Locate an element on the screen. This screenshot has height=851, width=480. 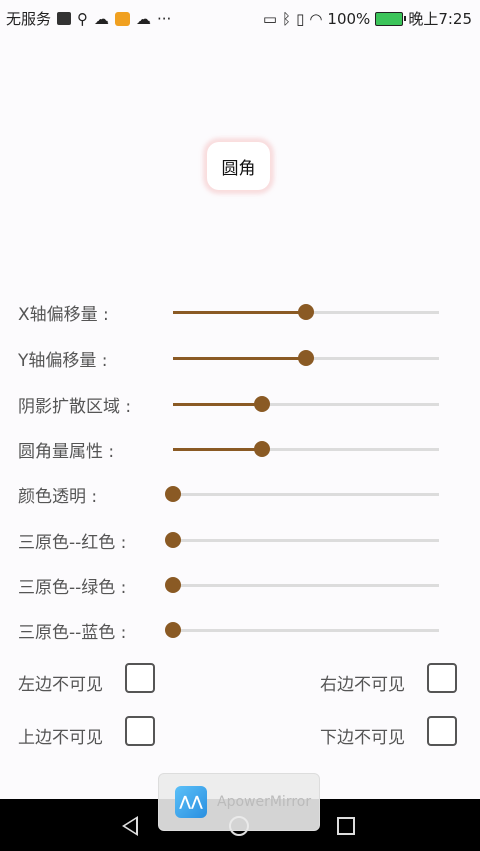
bottom-hidden-label: 下边不可见 is located at coordinates (362, 738).